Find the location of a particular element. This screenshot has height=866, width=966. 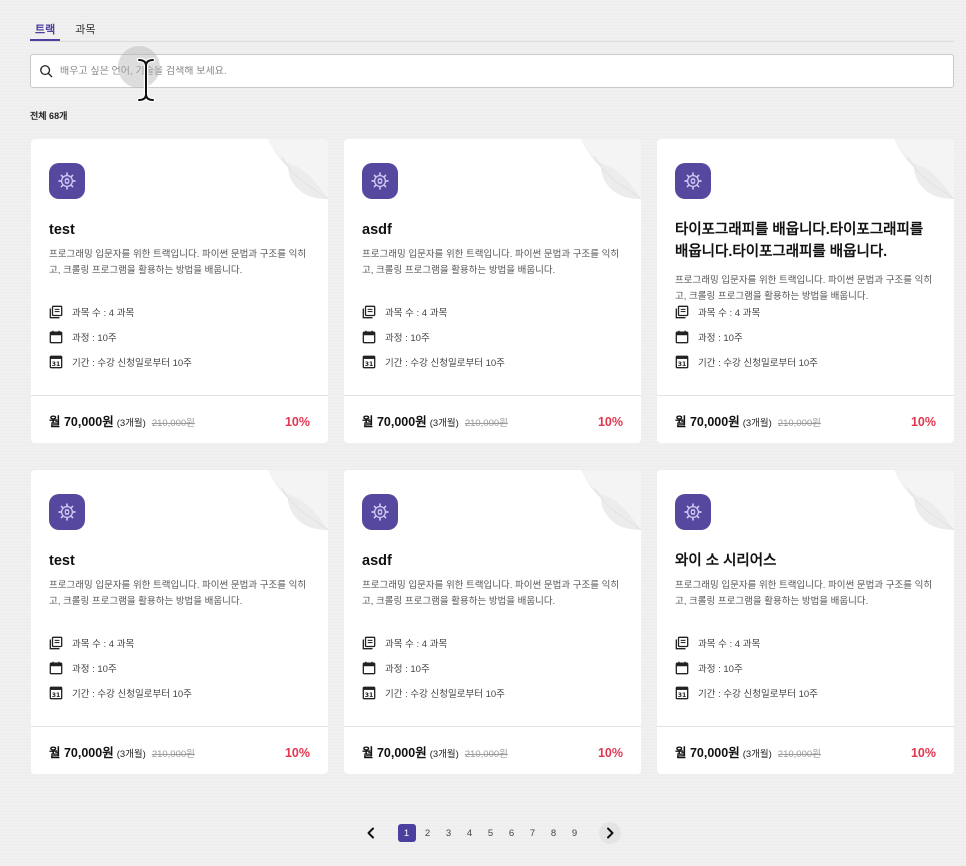

search-input is located at coordinates (490, 71).